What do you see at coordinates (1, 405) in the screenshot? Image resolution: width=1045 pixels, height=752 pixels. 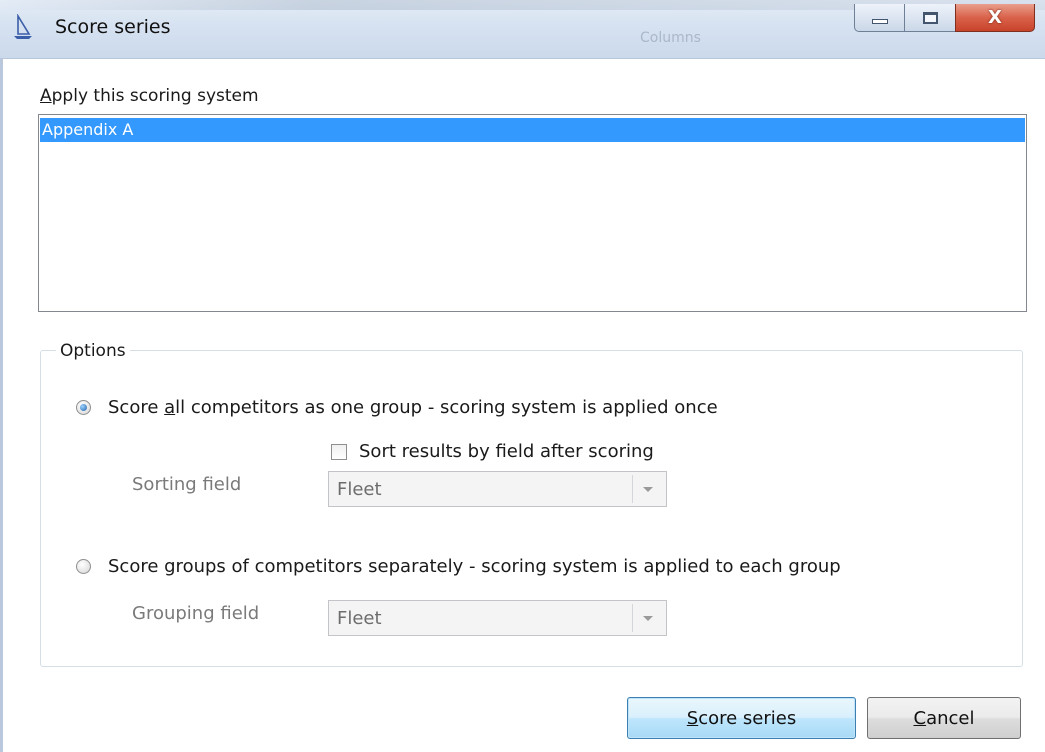 I see `window-frame-left` at bounding box center [1, 405].